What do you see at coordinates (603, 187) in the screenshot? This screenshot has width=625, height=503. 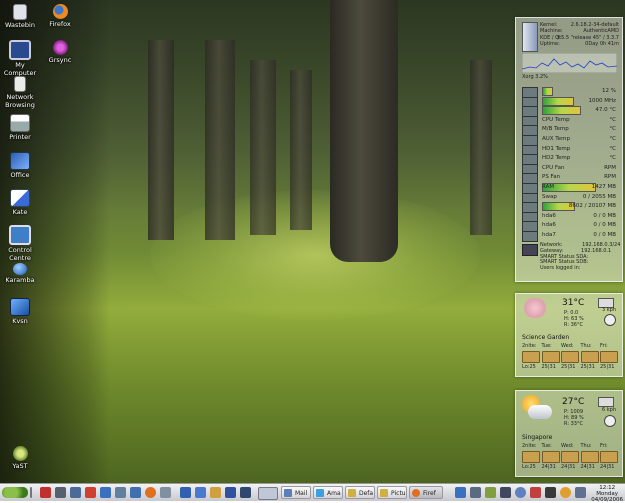 I see `sysmon-row-value: 1427 MB` at bounding box center [603, 187].